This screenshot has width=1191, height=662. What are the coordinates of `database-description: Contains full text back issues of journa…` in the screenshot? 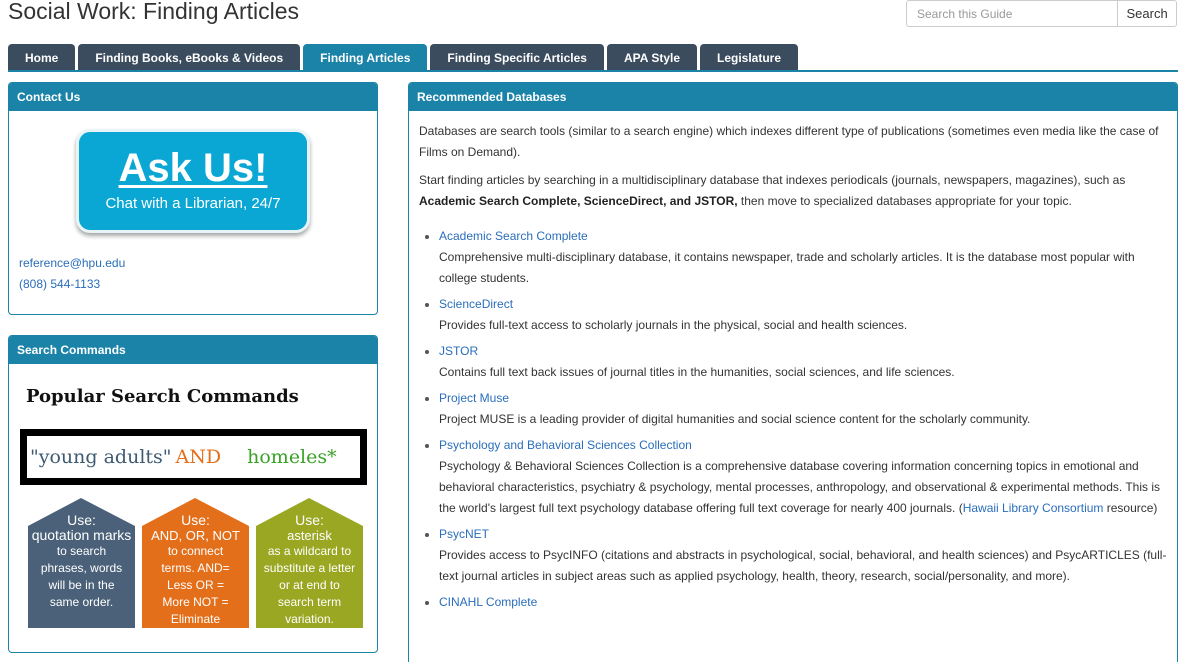 It's located at (697, 372).